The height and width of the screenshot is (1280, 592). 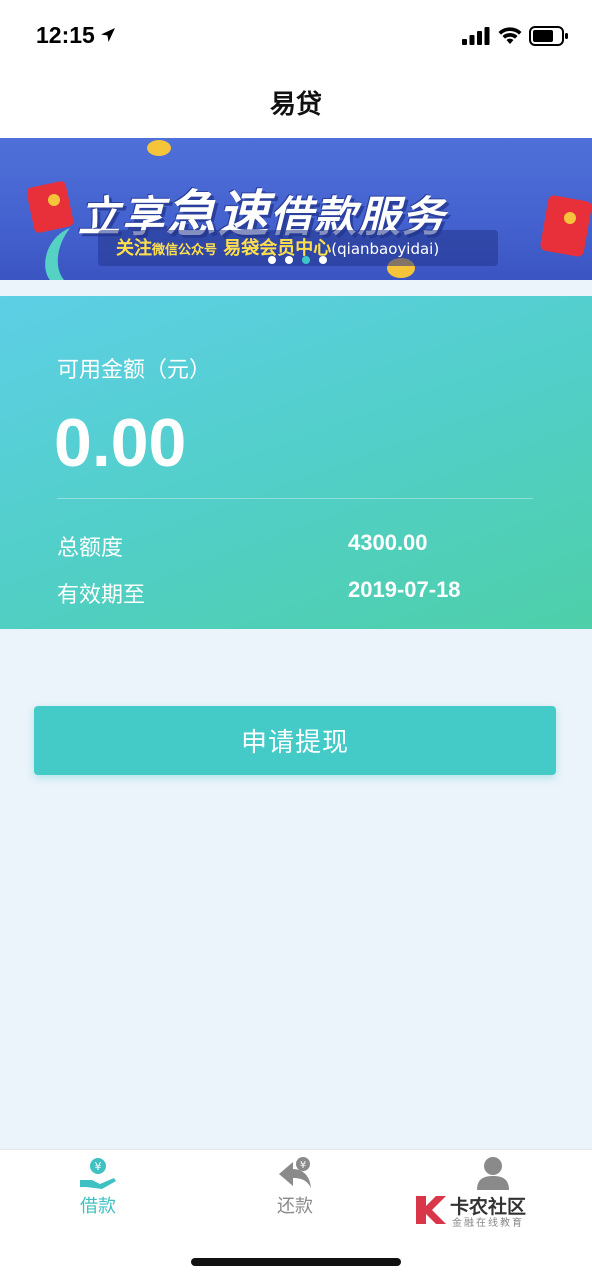 I want to click on page-title: 易贷, so click(x=295, y=105).